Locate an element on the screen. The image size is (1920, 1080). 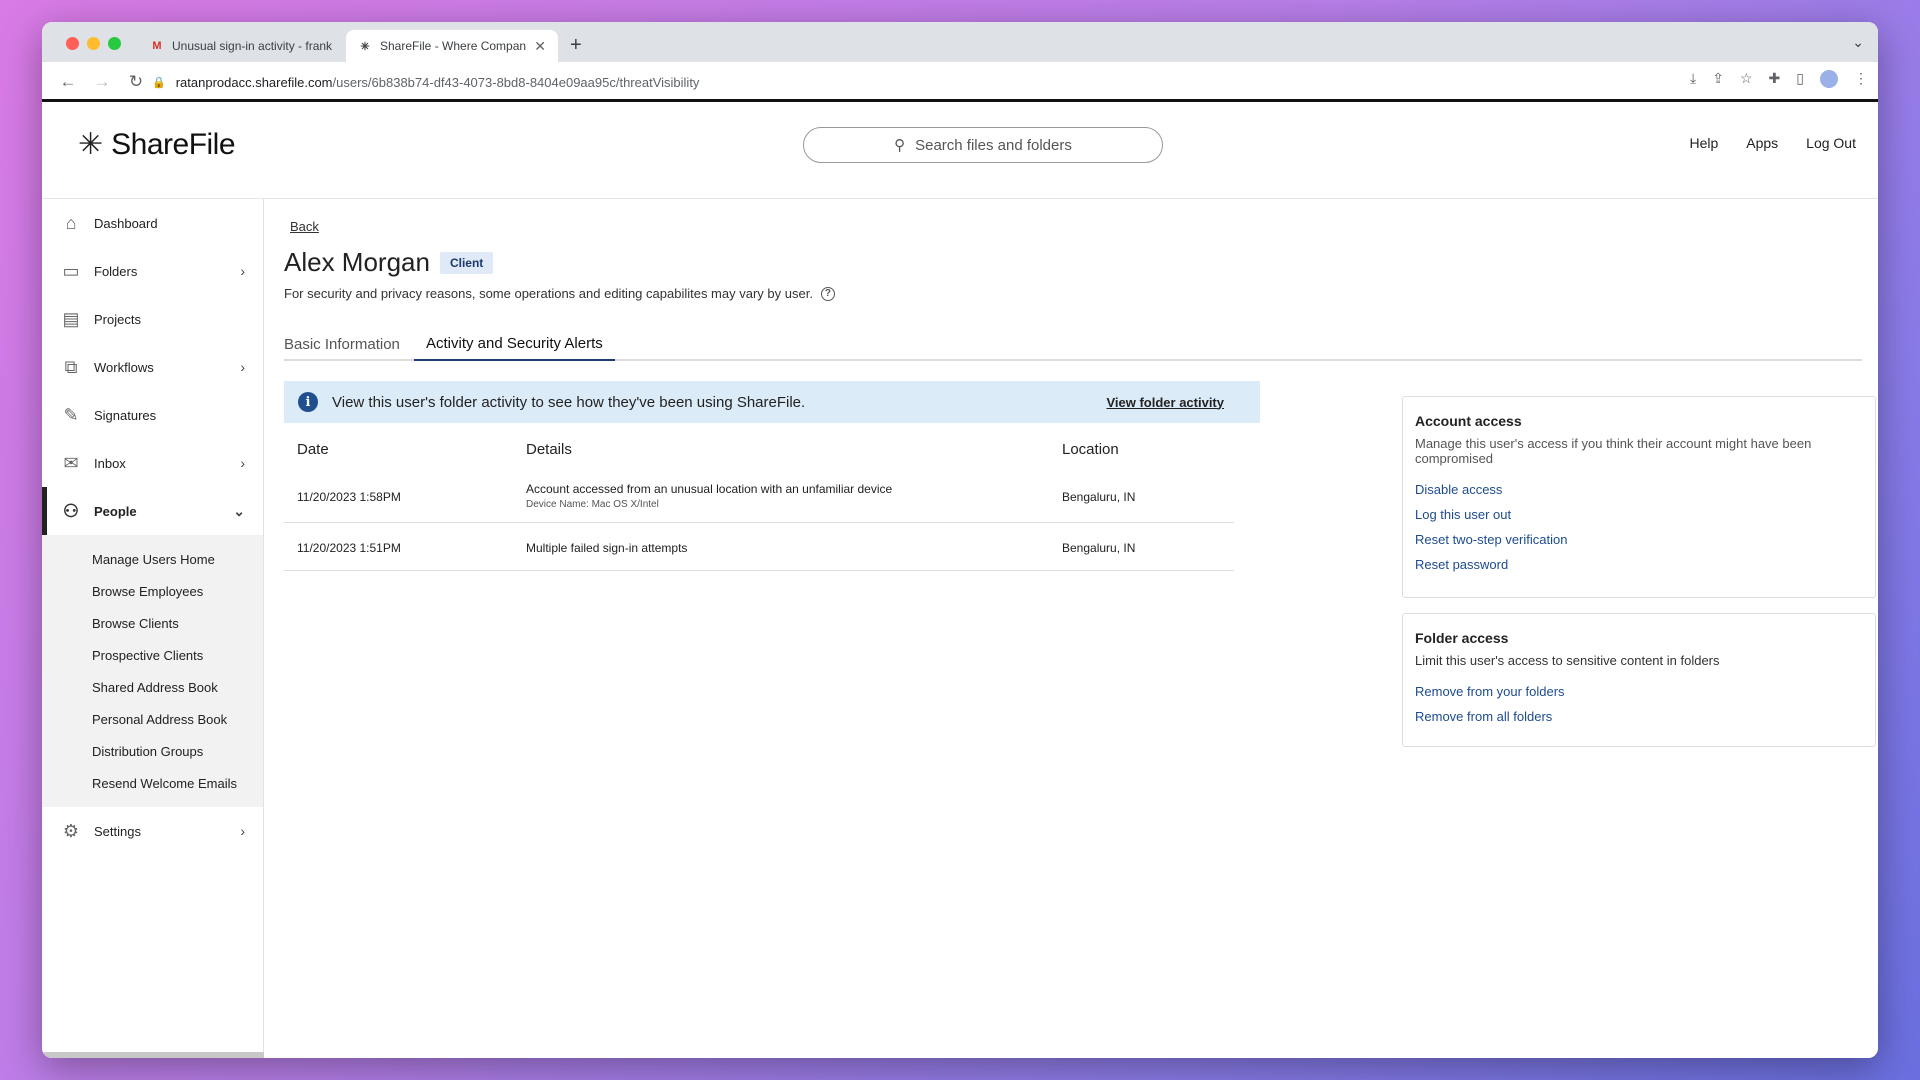
people-icon: ⚇ is located at coordinates (71, 510).